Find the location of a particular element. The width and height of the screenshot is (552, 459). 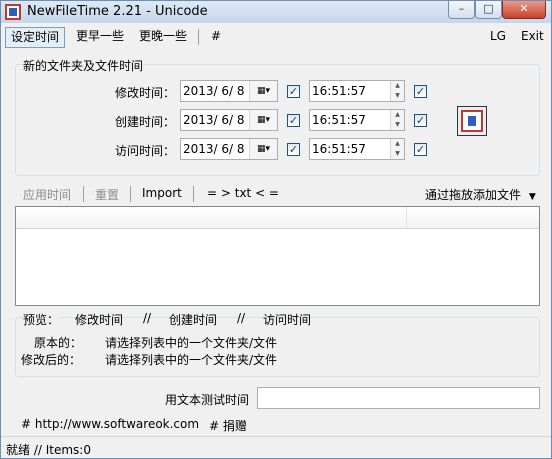

close-button: ✕ is located at coordinates (524, 10).